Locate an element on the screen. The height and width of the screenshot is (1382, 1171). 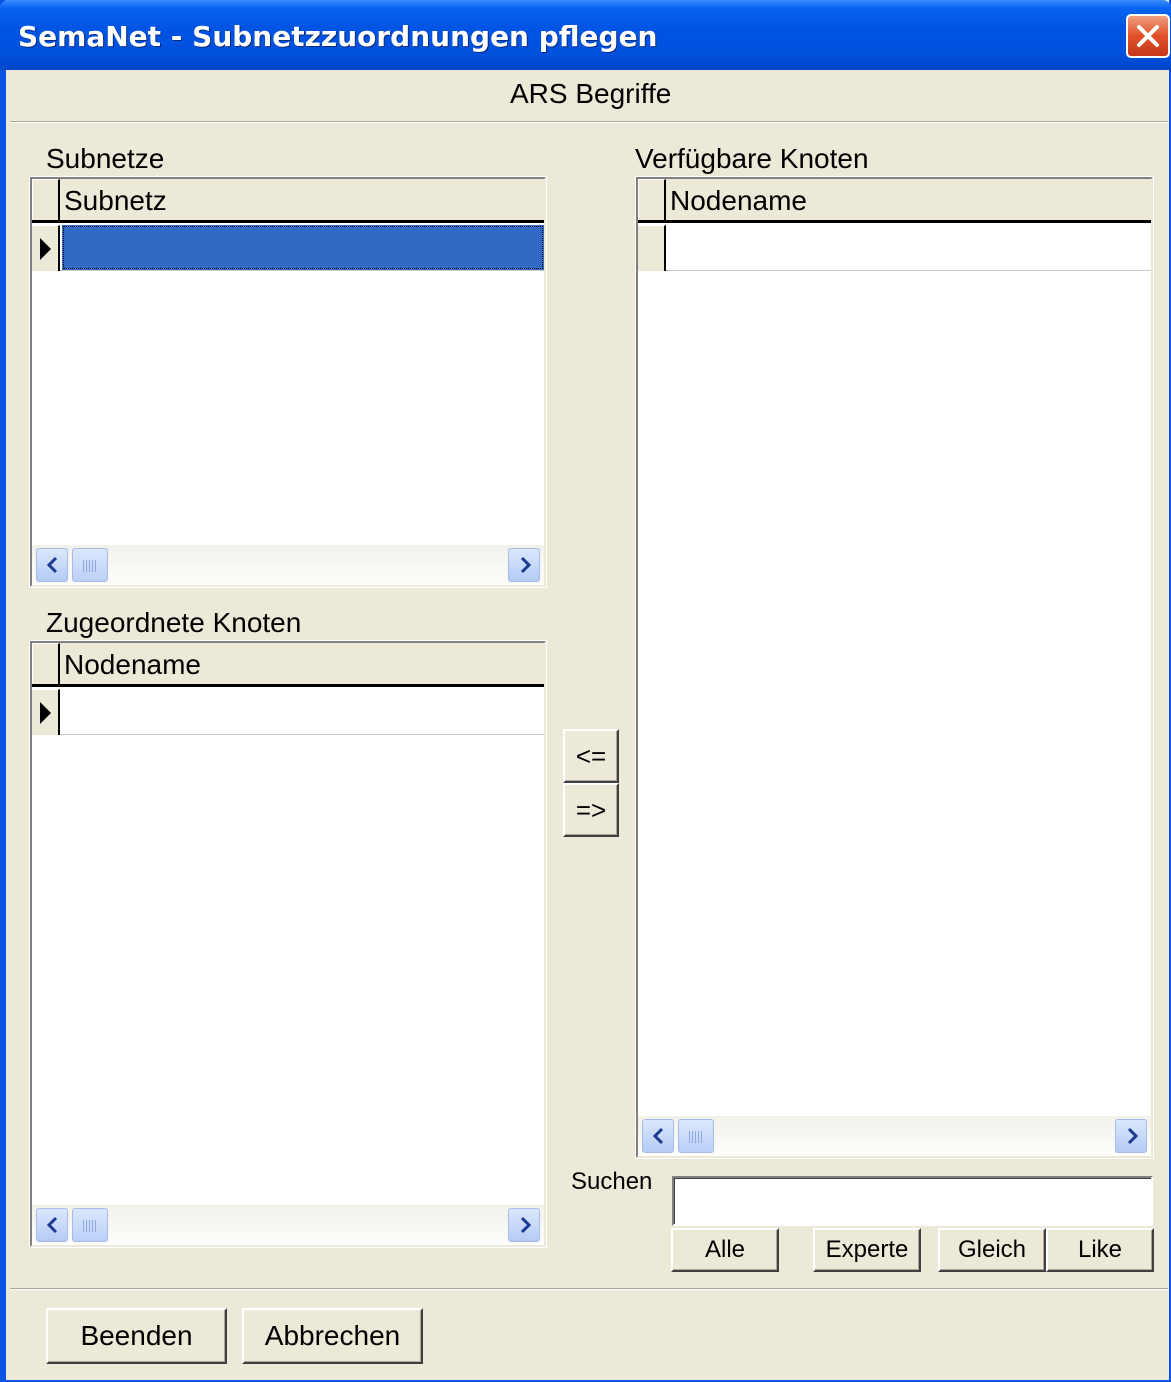
header-divider is located at coordinates (589, 122).